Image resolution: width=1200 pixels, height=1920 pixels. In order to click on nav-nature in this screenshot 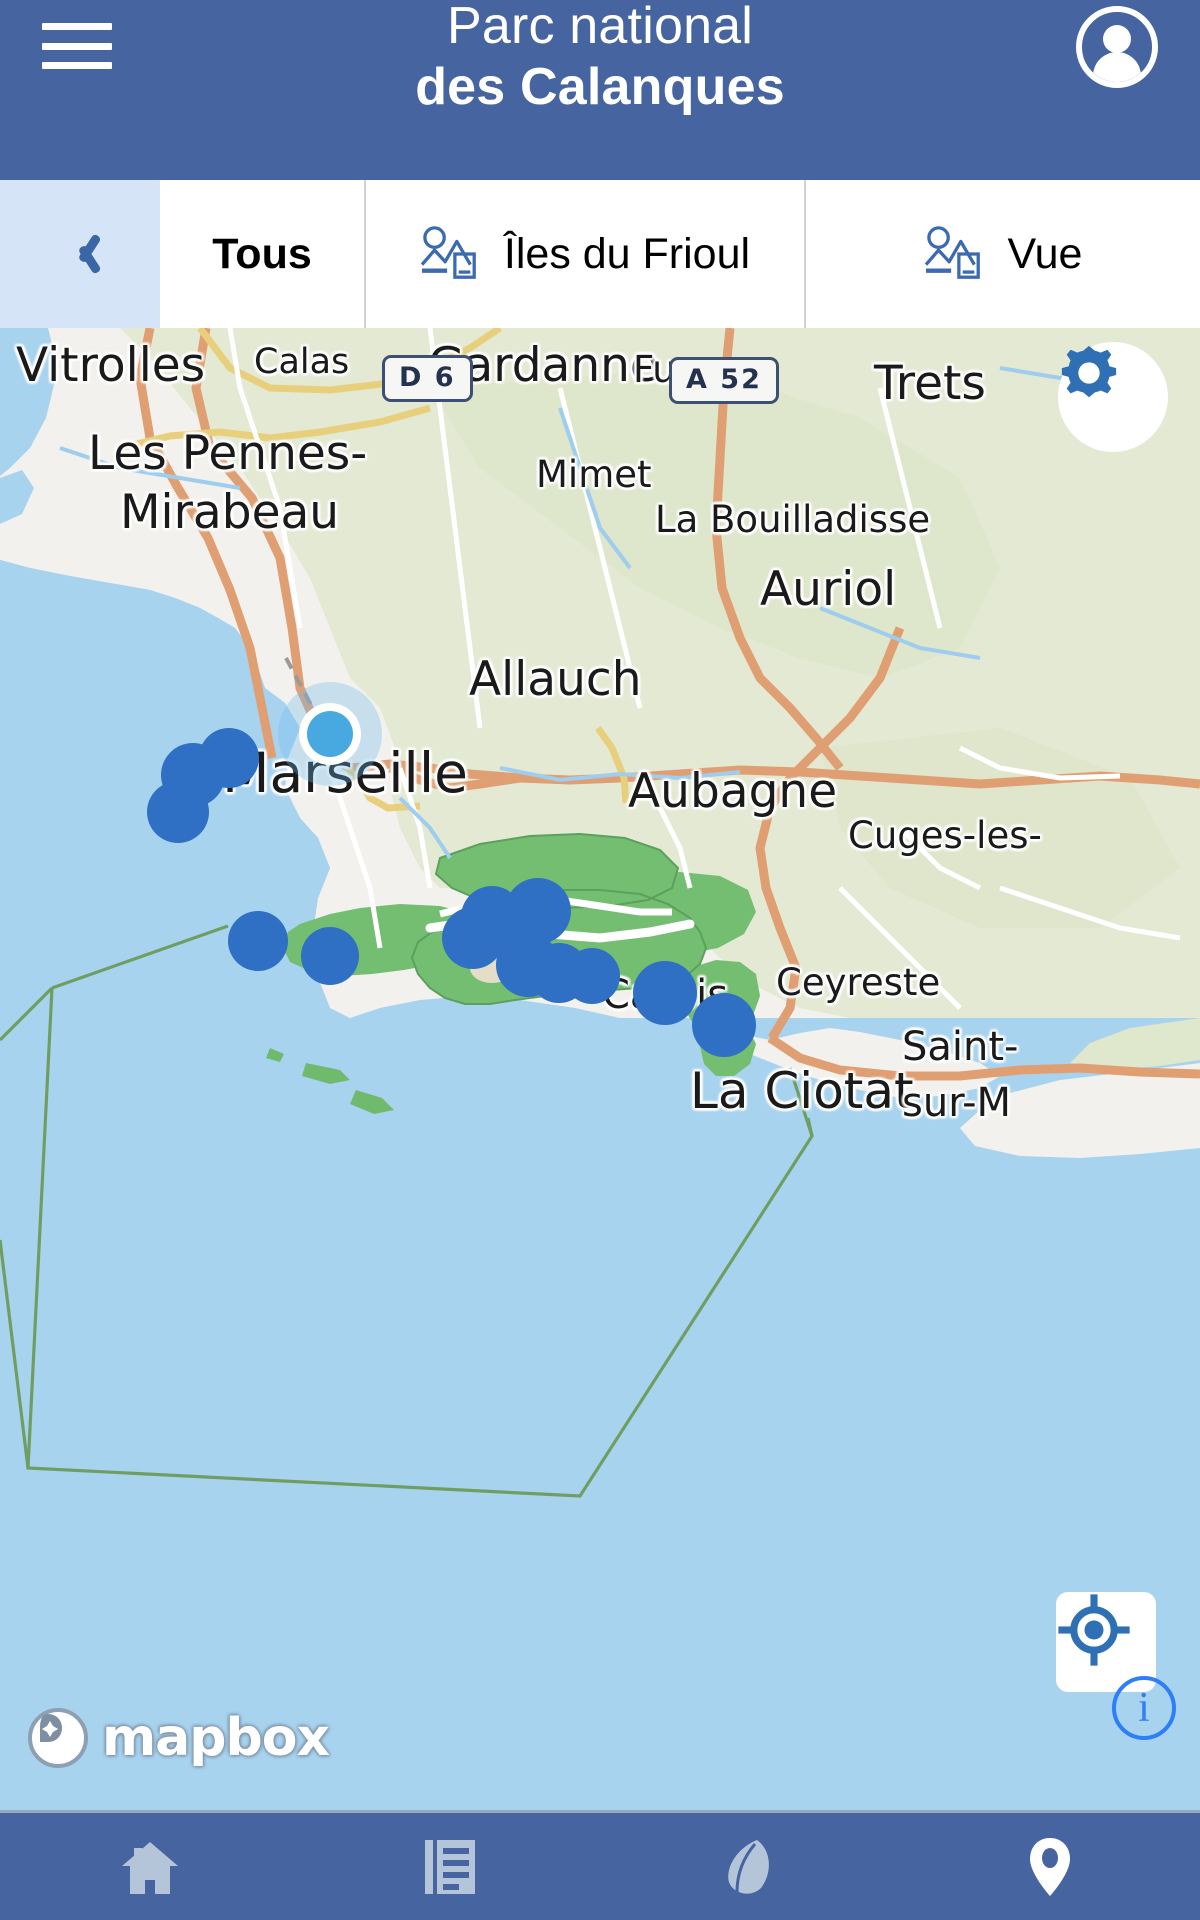, I will do `click(750, 1866)`.